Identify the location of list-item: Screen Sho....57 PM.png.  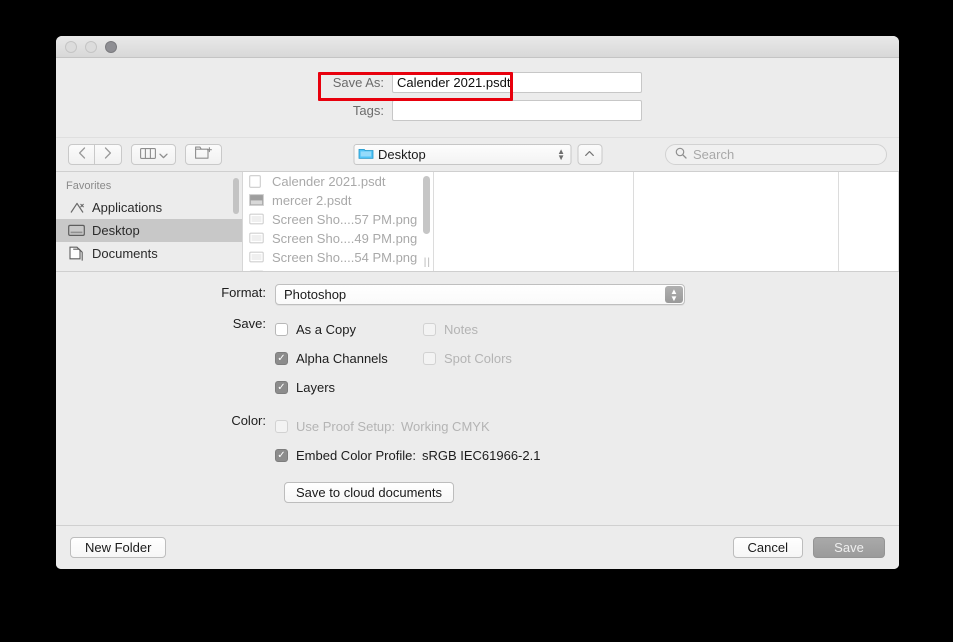
(338, 219).